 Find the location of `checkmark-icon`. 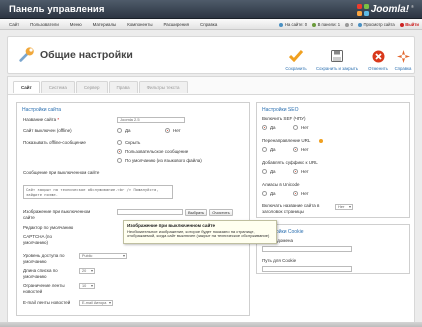

checkmark-icon is located at coordinates (296, 56).